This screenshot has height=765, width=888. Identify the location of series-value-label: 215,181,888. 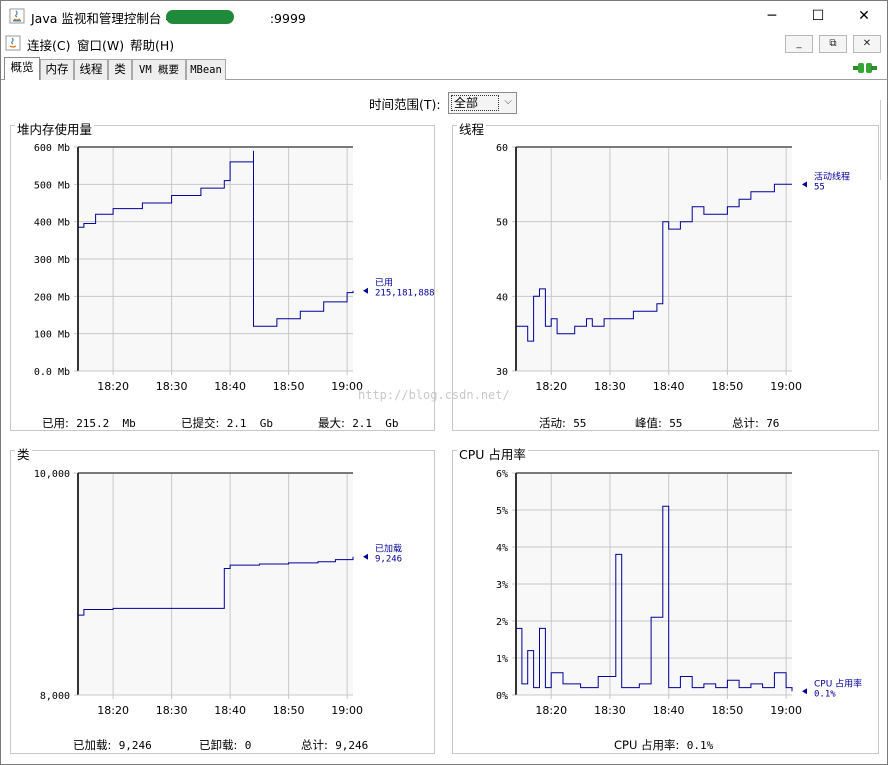
(404, 294).